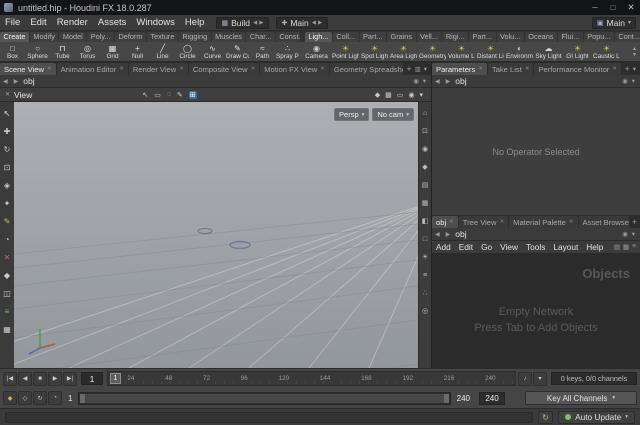 The image size is (640, 425). What do you see at coordinates (424, 167) in the screenshot?
I see `lock-camera-icon: ◆` at bounding box center [424, 167].